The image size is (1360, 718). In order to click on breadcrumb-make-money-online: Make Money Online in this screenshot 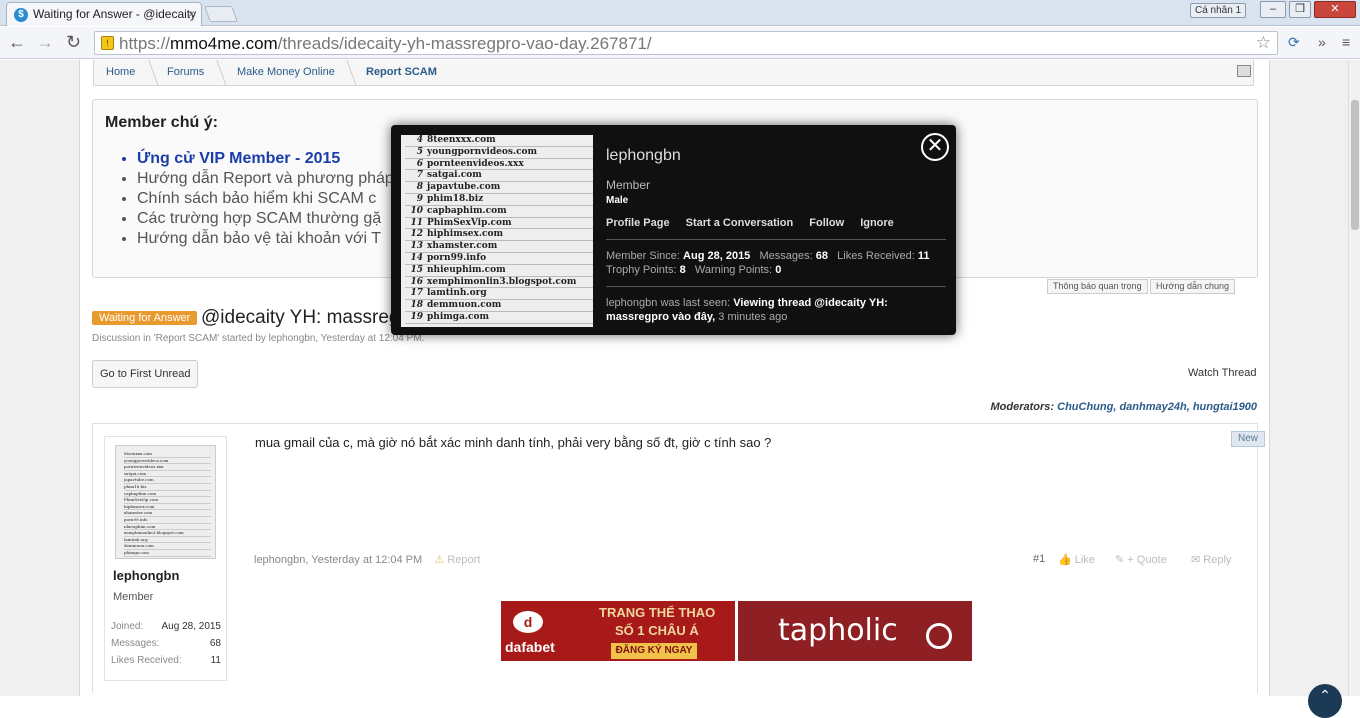, I will do `click(286, 72)`.